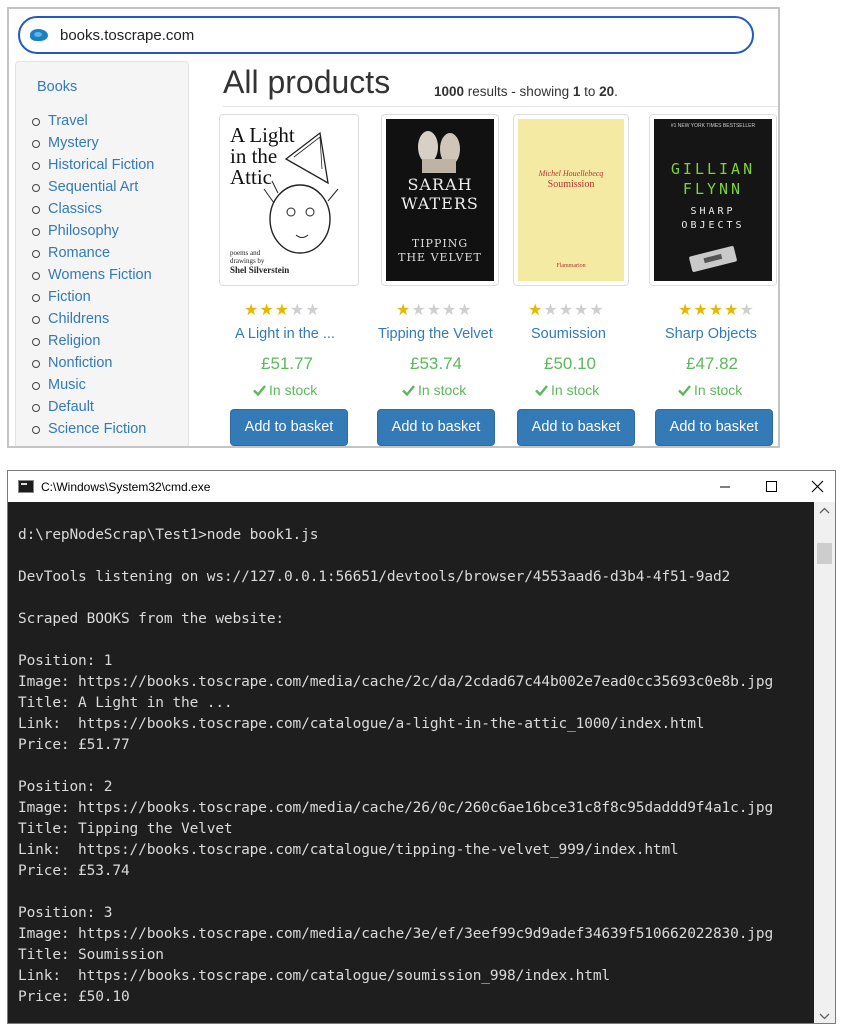 Image resolution: width=842 pixels, height=1028 pixels. What do you see at coordinates (92, 123) in the screenshot?
I see `category-link: Travel` at bounding box center [92, 123].